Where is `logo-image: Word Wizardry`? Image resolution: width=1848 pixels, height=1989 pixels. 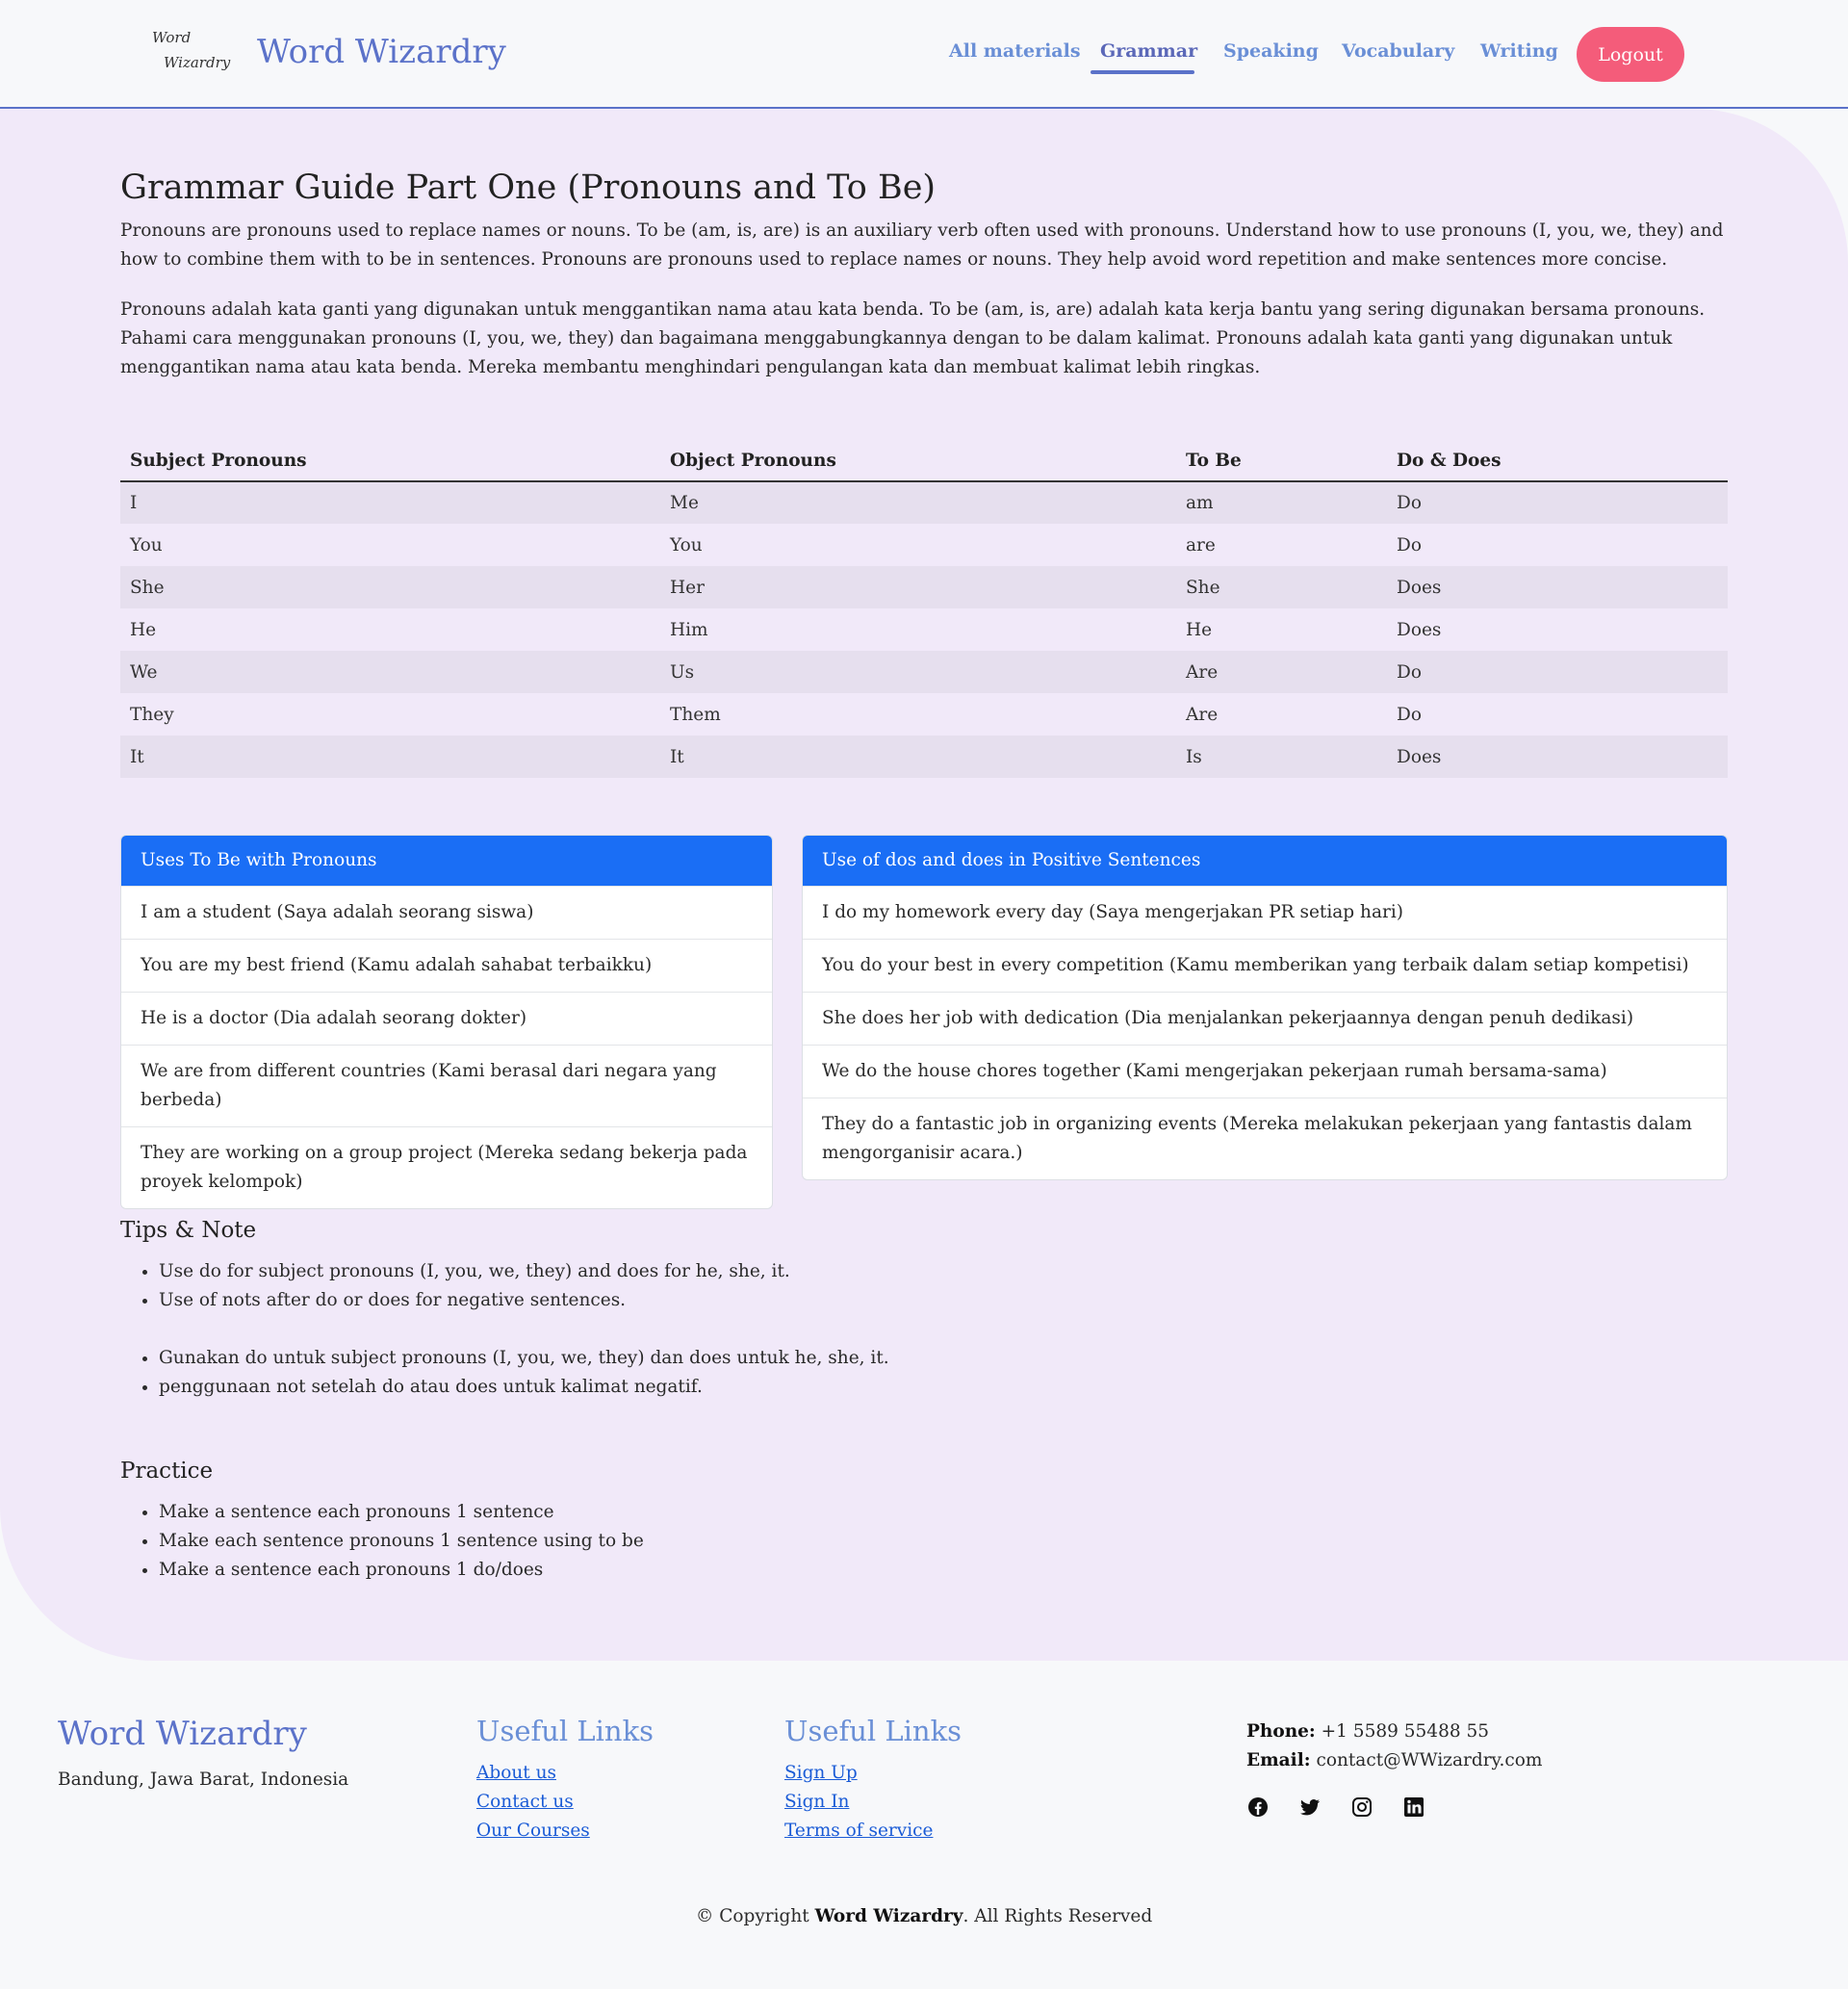 logo-image: Word Wizardry is located at coordinates (191, 53).